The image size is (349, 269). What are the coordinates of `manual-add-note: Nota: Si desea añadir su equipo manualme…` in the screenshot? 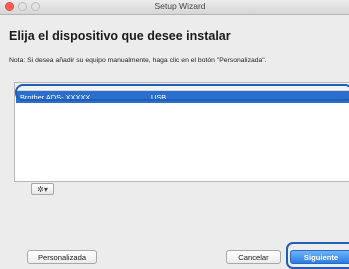 It's located at (138, 60).